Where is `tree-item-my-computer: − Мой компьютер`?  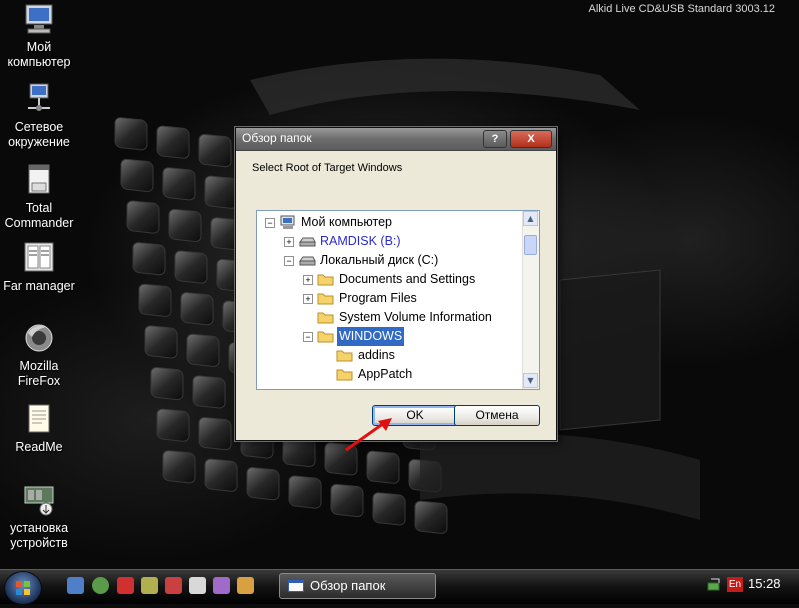
tree-item-my-computer: − Мой компьютер is located at coordinates (389, 222).